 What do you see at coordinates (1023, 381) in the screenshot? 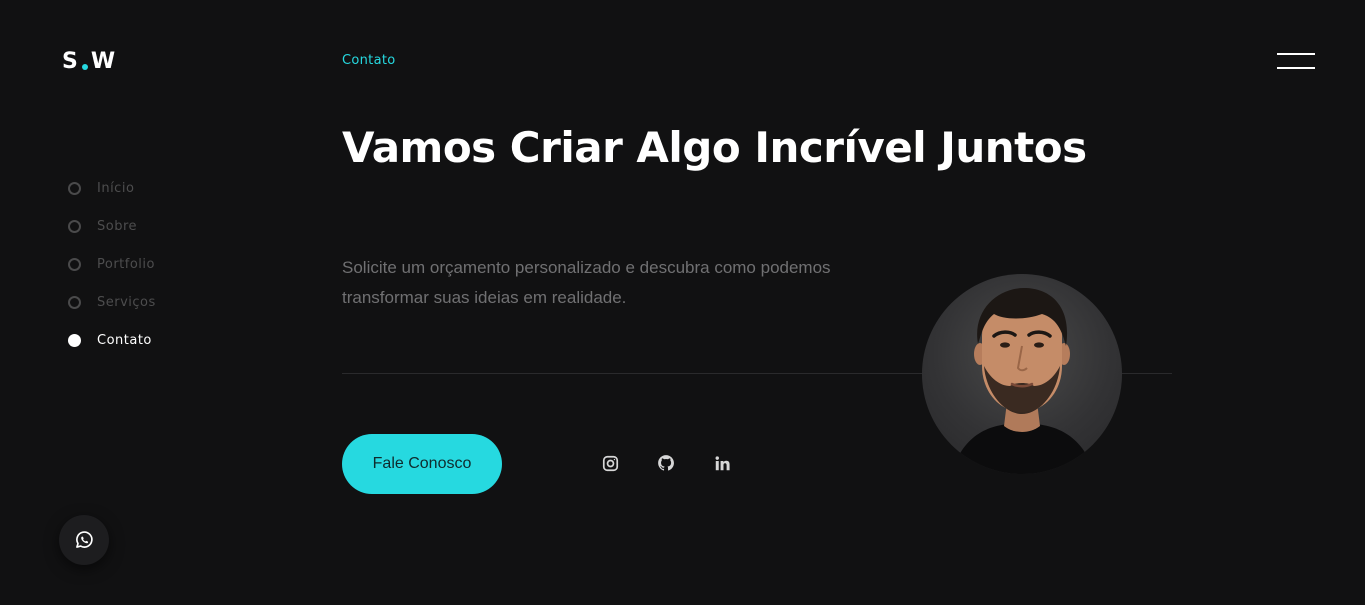
I see `portrait-image` at bounding box center [1023, 381].